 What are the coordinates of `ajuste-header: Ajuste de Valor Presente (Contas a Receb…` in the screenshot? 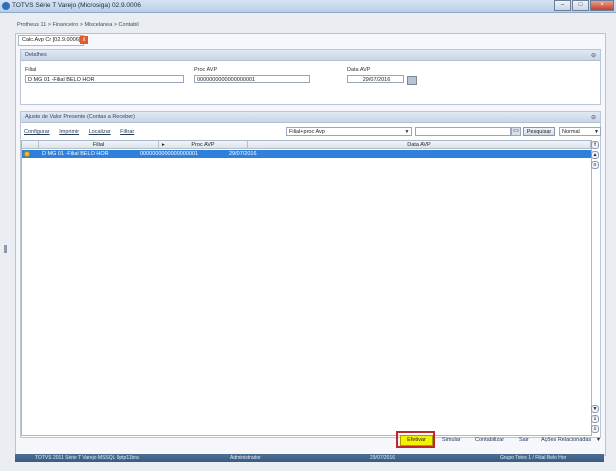 It's located at (310, 117).